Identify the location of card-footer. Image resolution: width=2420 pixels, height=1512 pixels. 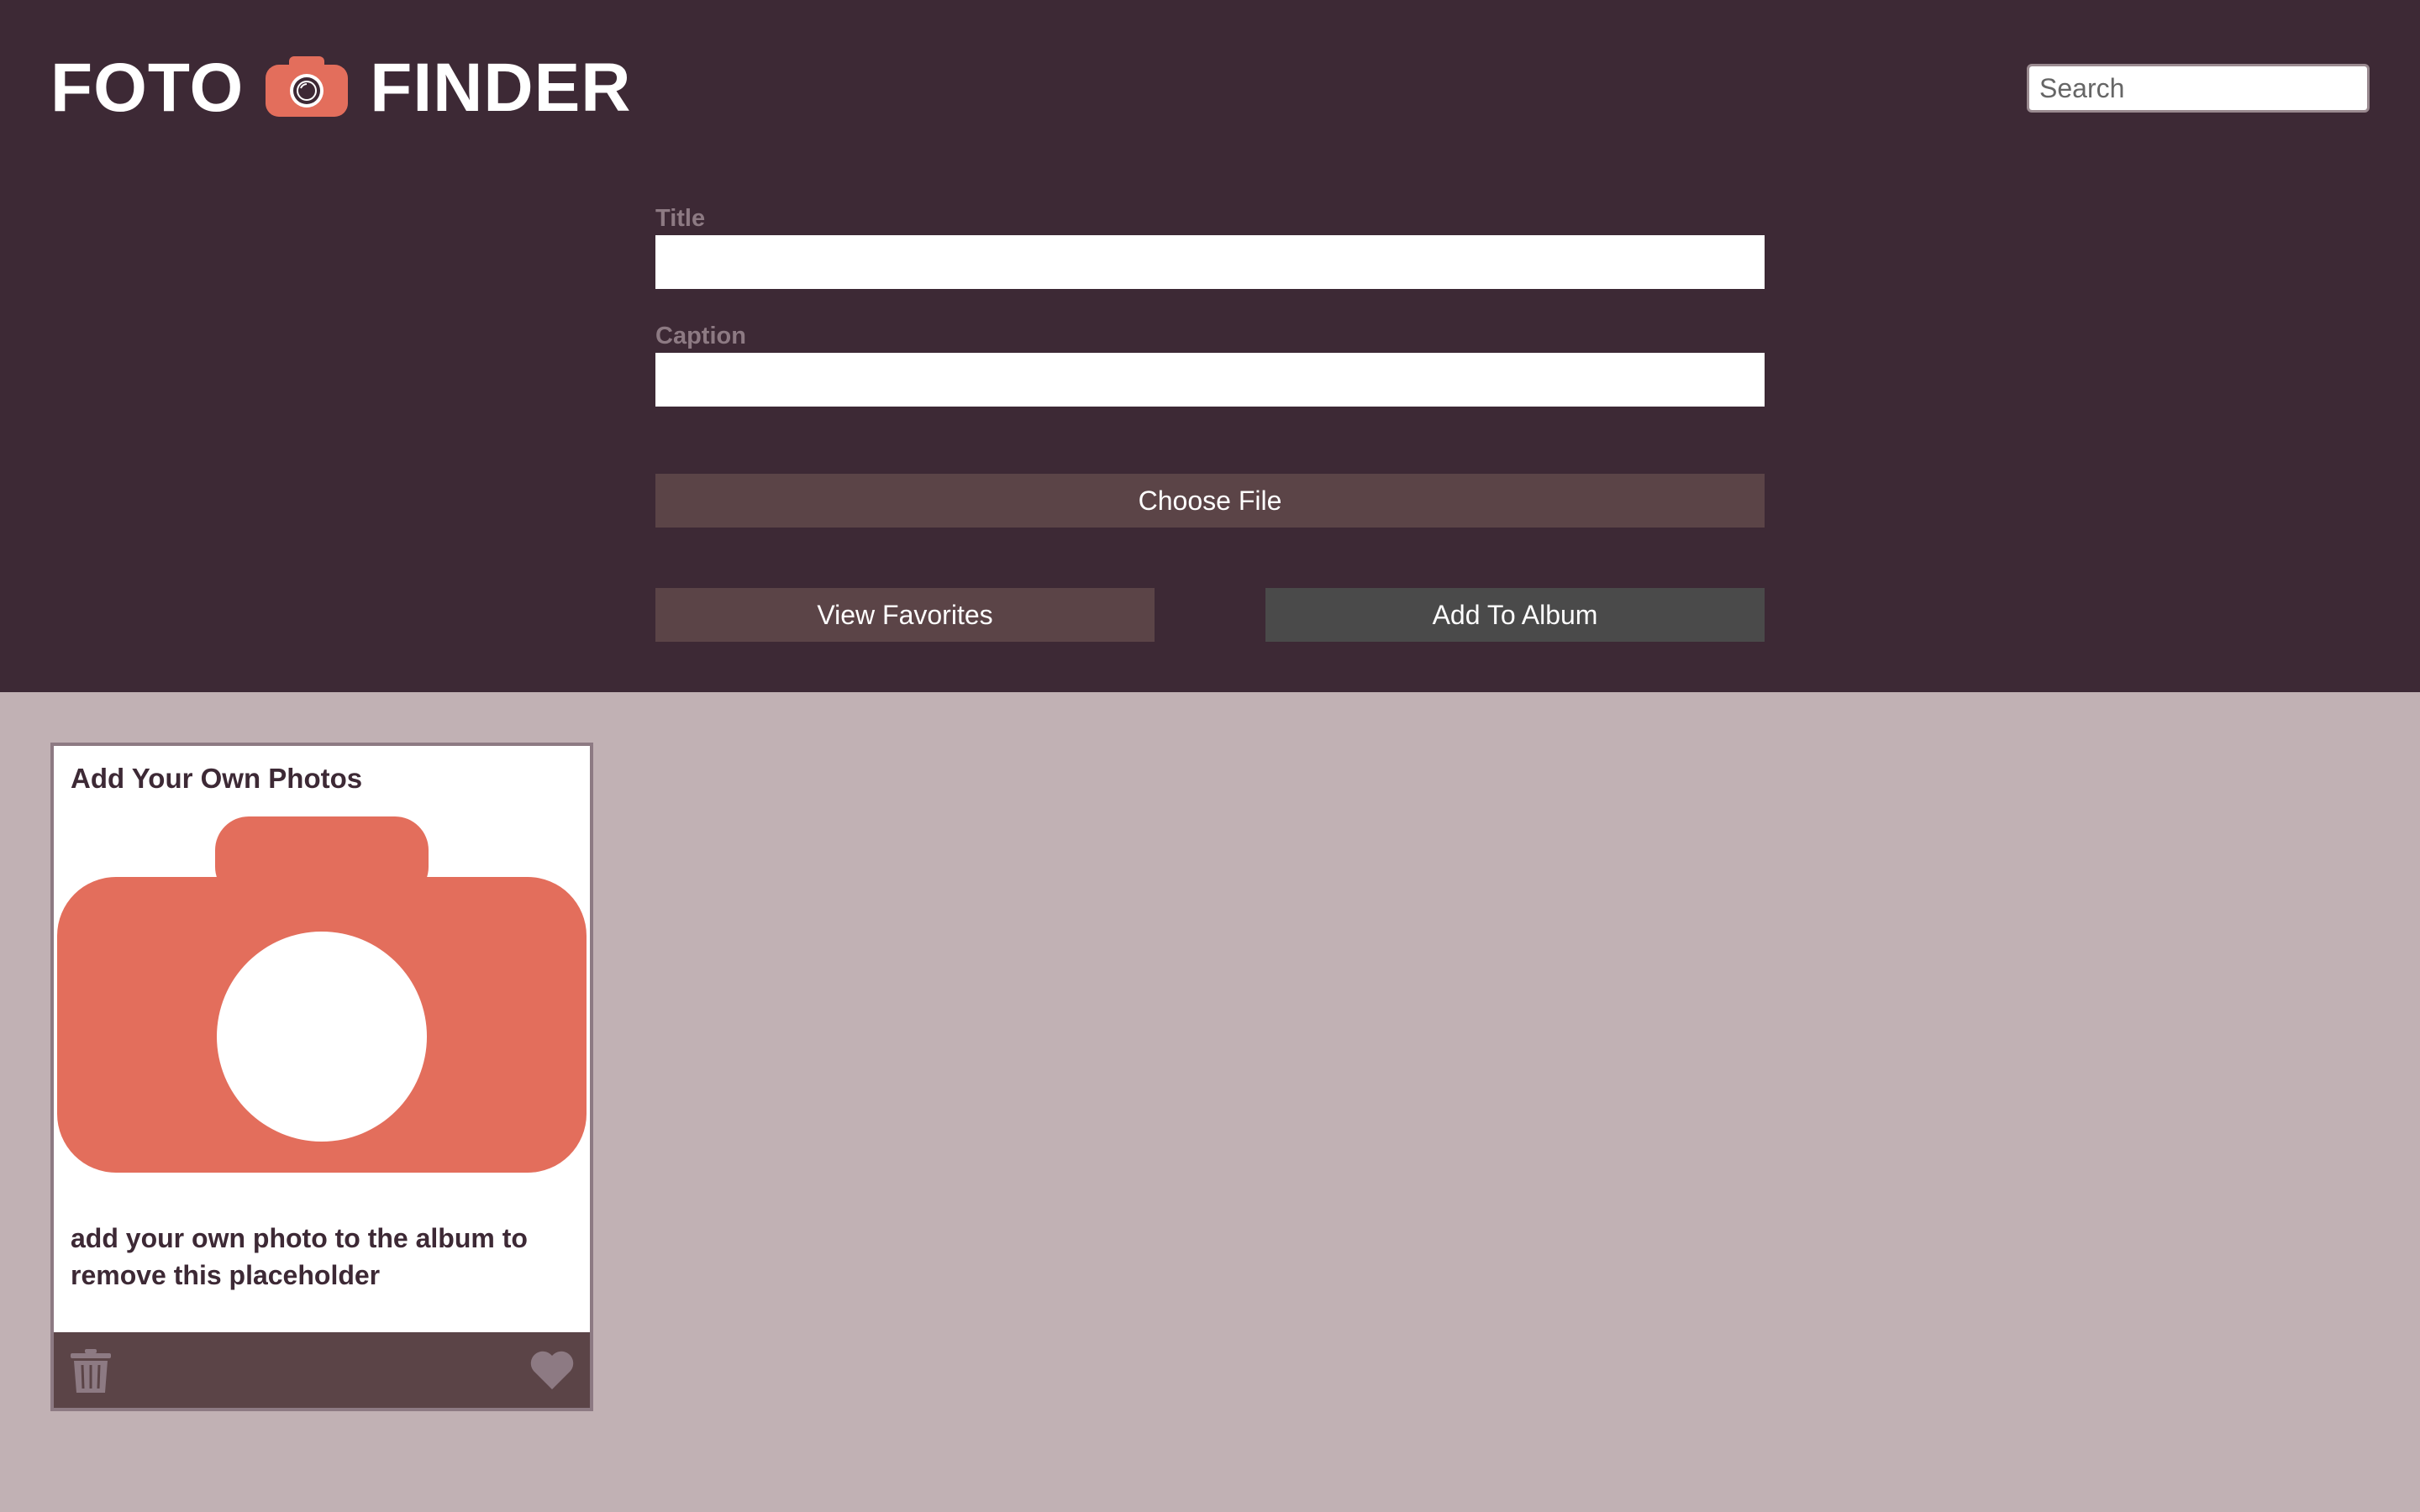
(322, 1370).